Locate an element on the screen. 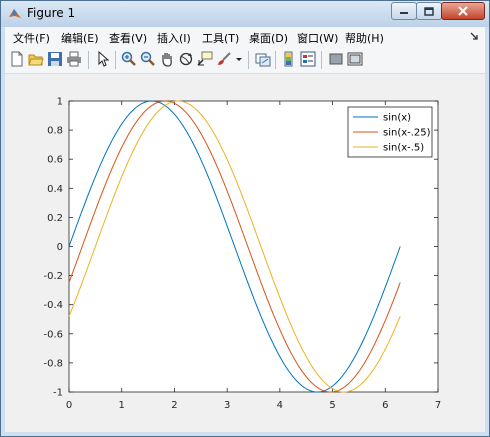 The width and height of the screenshot is (490, 437). y-tick-label: -1 is located at coordinates (58, 393).